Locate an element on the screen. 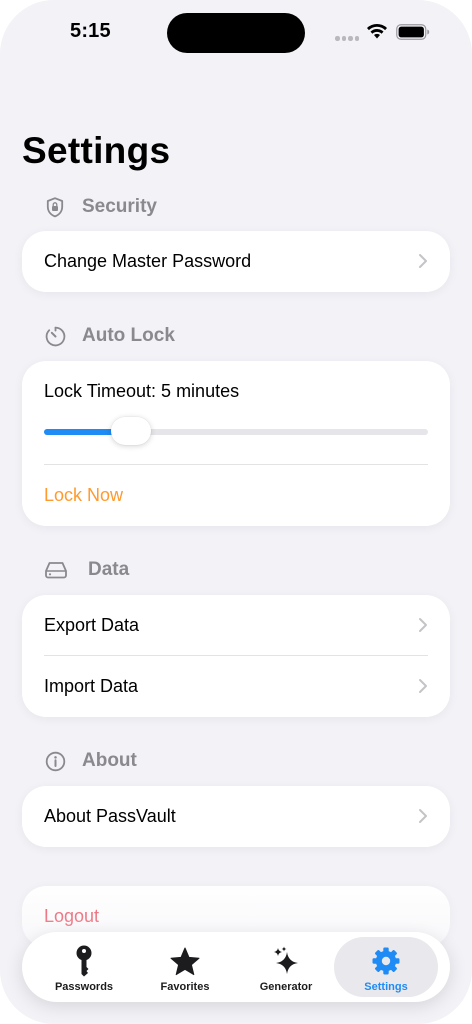 The height and width of the screenshot is (1024, 472). lock-now-button: Lock Now is located at coordinates (83, 495).